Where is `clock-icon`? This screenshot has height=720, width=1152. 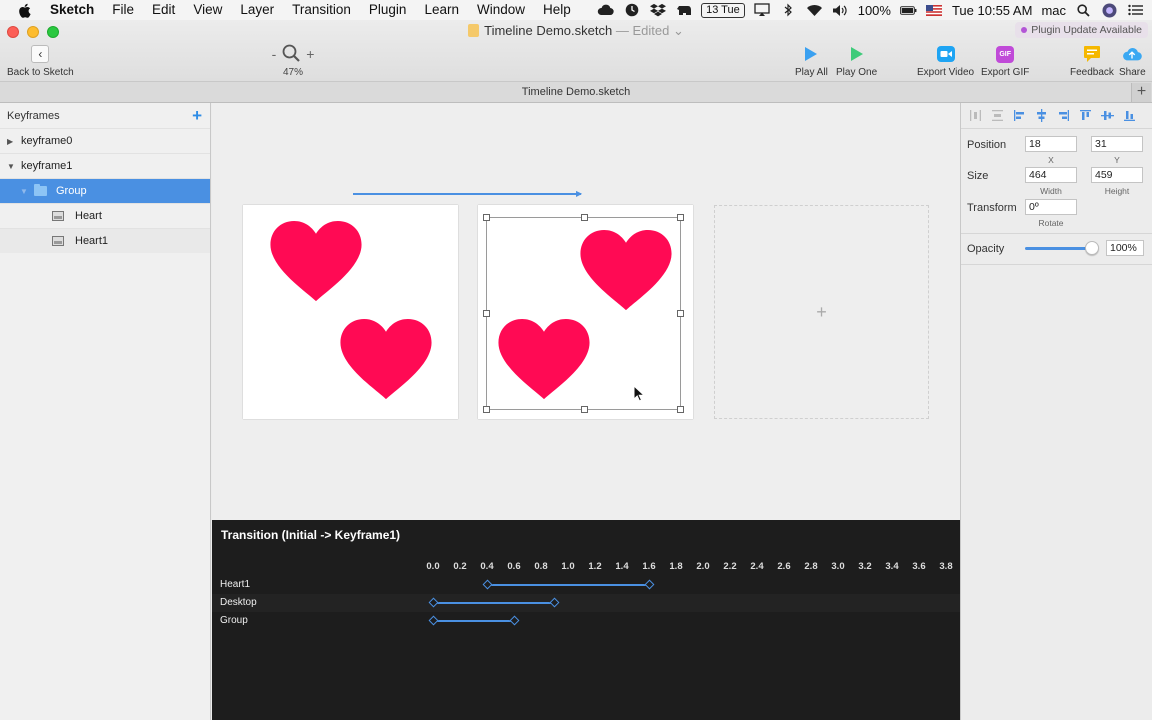
clock-icon is located at coordinates (631, 10).